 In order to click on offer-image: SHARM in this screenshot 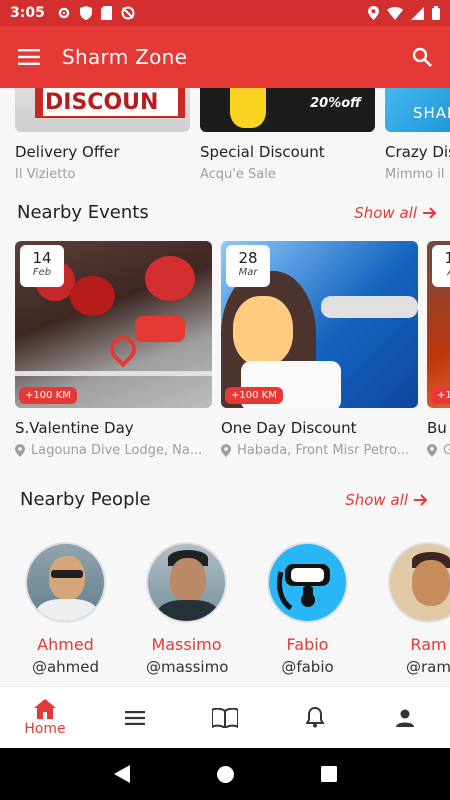, I will do `click(417, 110)`.